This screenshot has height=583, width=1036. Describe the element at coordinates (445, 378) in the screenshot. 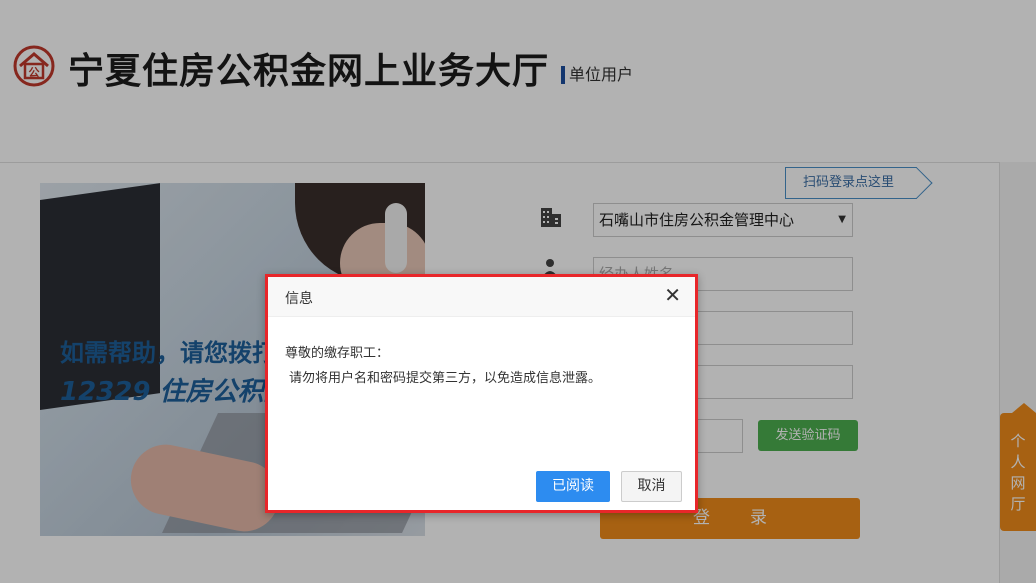

I see `dialog-message: 请勿将用户名和密码提交第三方，以免造成信息泄露。` at that location.